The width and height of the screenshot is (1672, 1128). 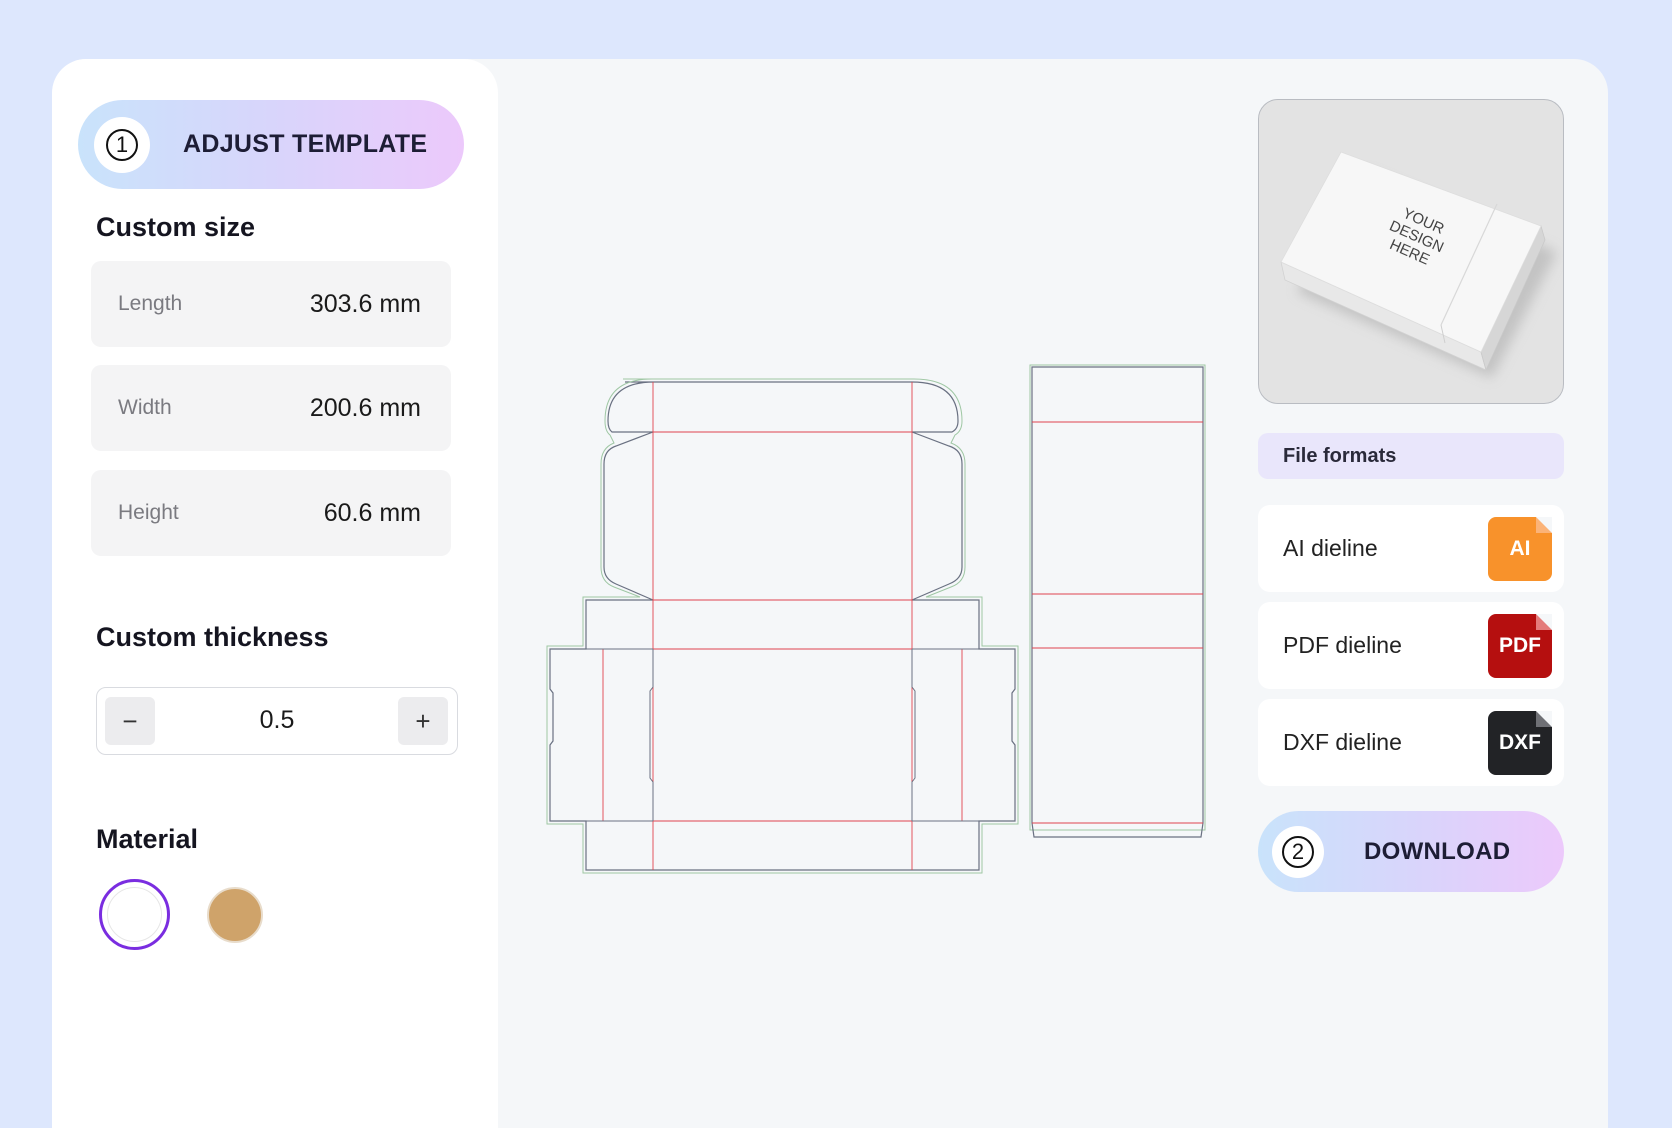 I want to click on main-cut-outline, so click(x=782, y=626).